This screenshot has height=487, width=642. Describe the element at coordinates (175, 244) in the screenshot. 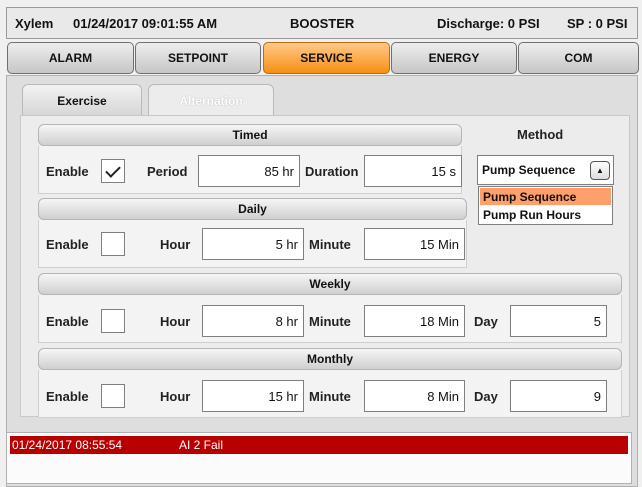

I see `daily-hour-label: Hour` at that location.